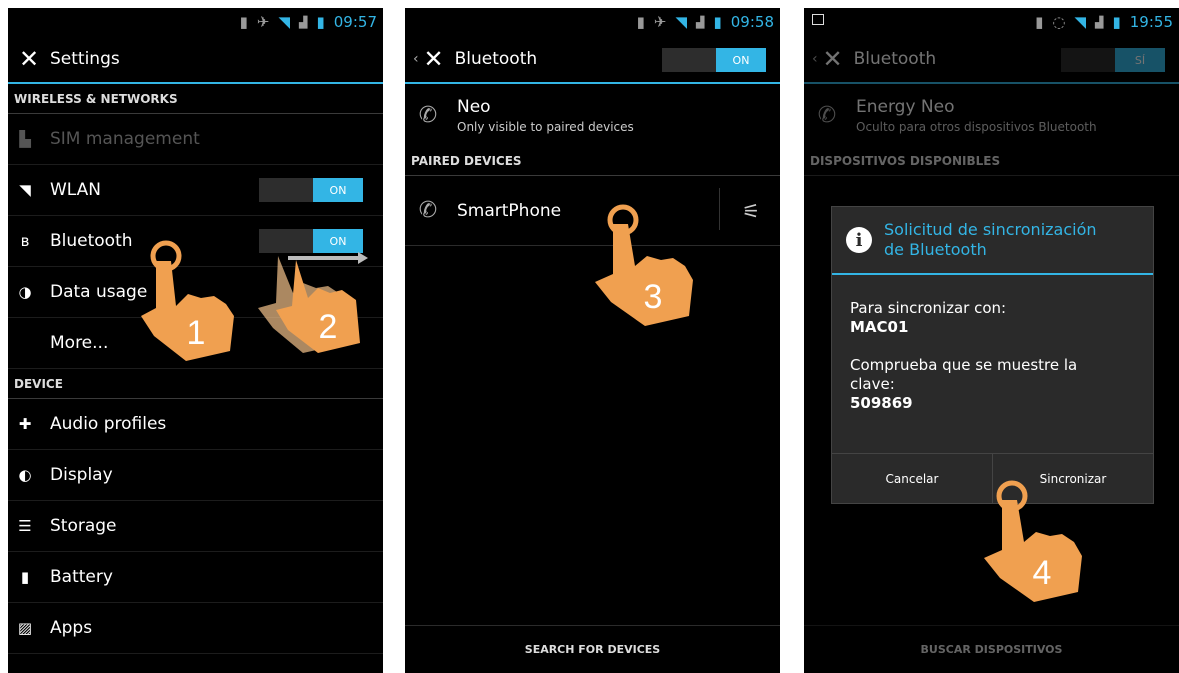 The height and width of the screenshot is (673, 1179). I want to click on settings-item-storage: ☰ Storage, so click(195, 526).